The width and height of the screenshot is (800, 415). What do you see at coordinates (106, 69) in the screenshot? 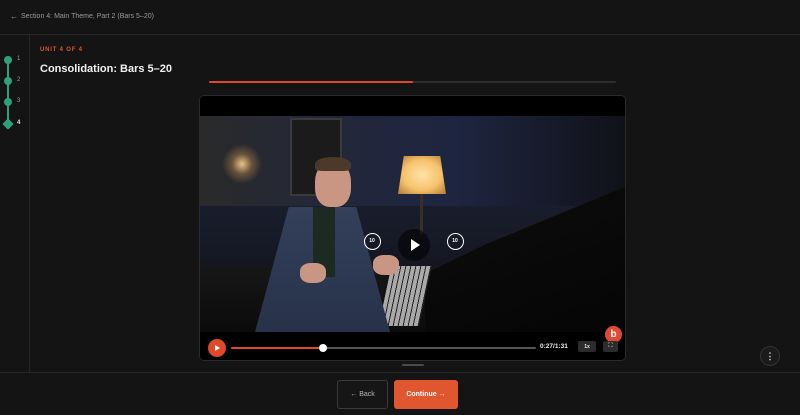
I see `page-title: Consolidation: Bars 5–20` at bounding box center [106, 69].